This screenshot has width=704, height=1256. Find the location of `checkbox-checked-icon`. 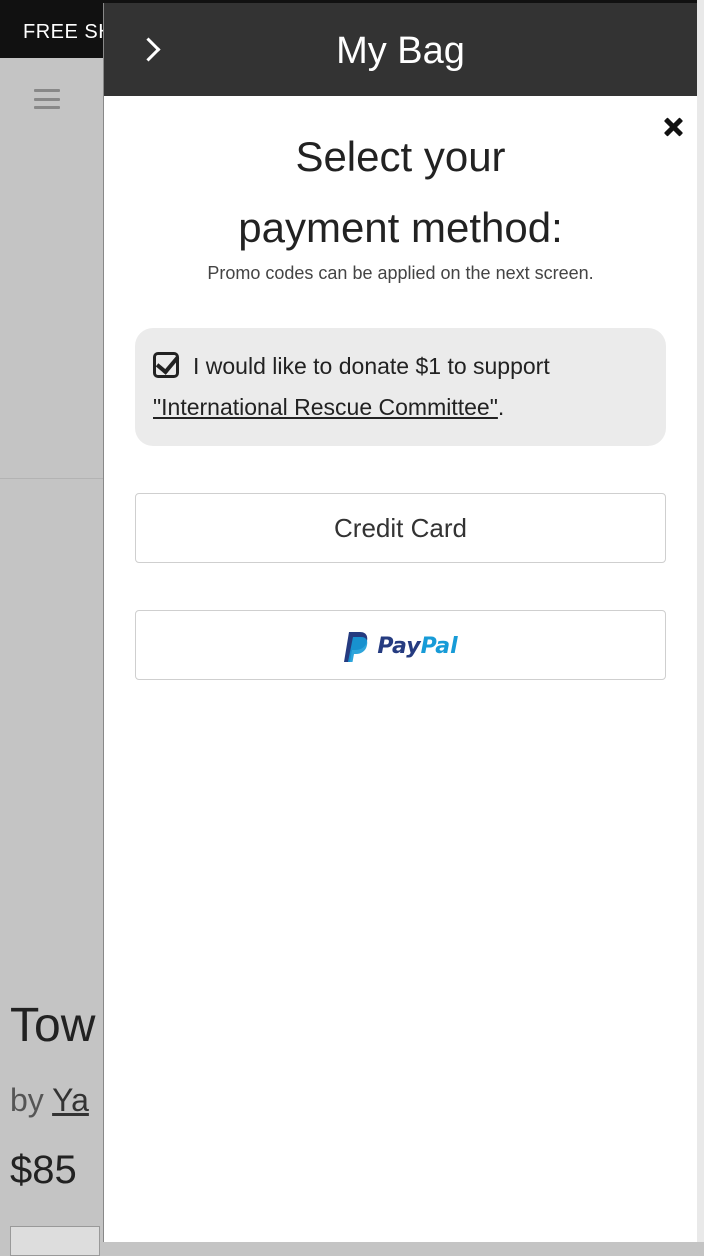

checkbox-checked-icon is located at coordinates (166, 365).